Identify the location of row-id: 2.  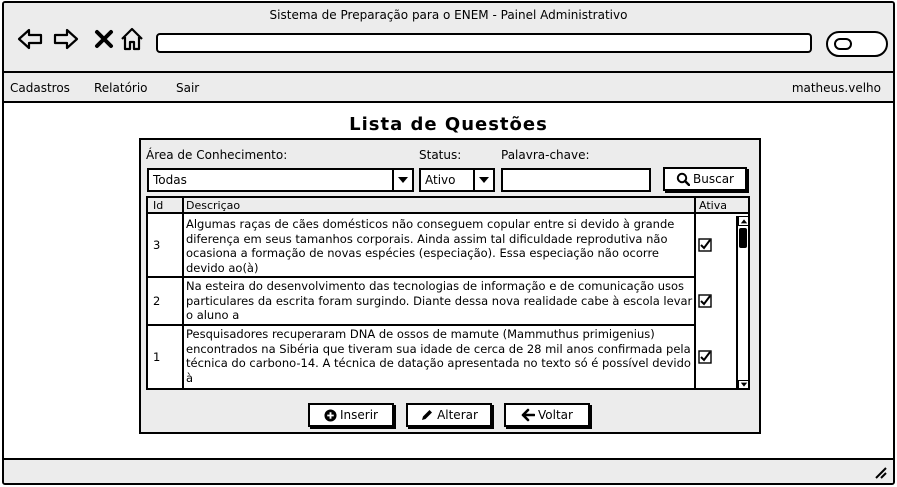
(157, 301).